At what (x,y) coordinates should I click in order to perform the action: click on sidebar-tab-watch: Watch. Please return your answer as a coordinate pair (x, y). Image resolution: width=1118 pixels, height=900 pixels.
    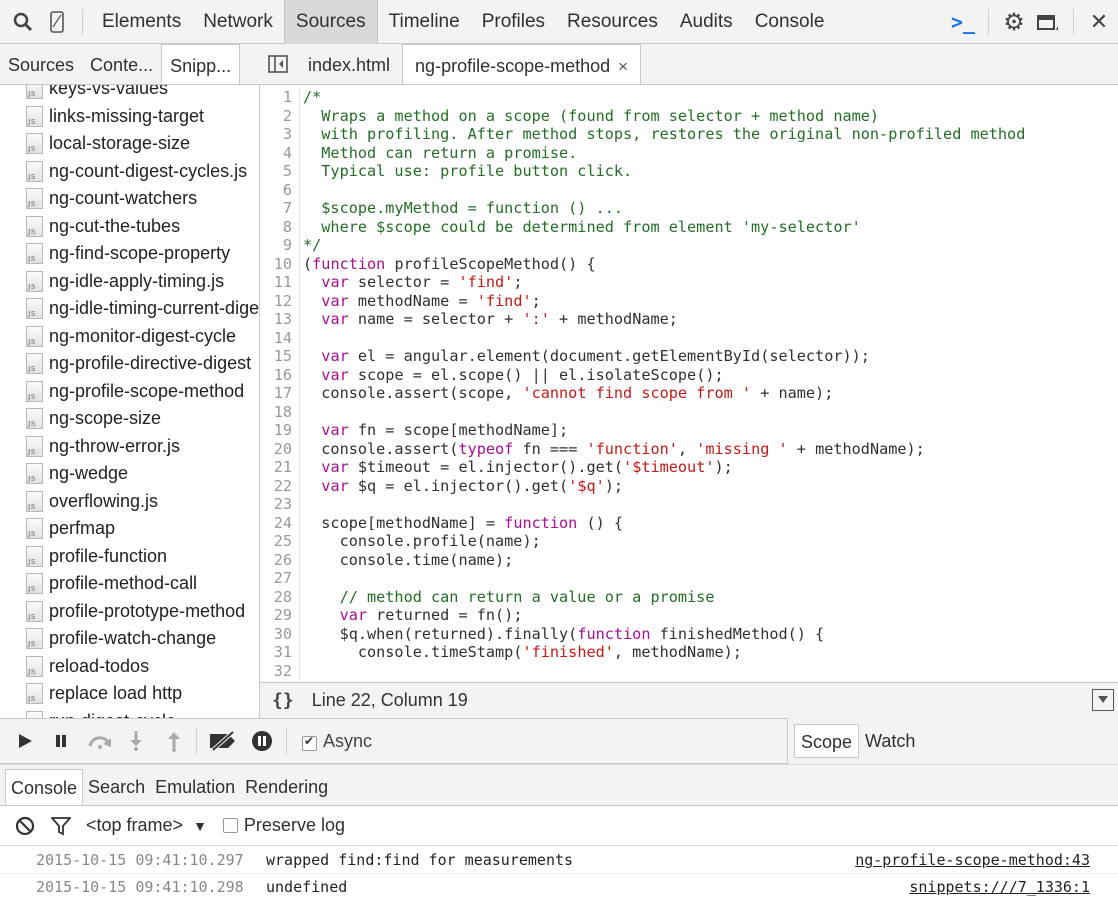
    Looking at the image, I should click on (890, 741).